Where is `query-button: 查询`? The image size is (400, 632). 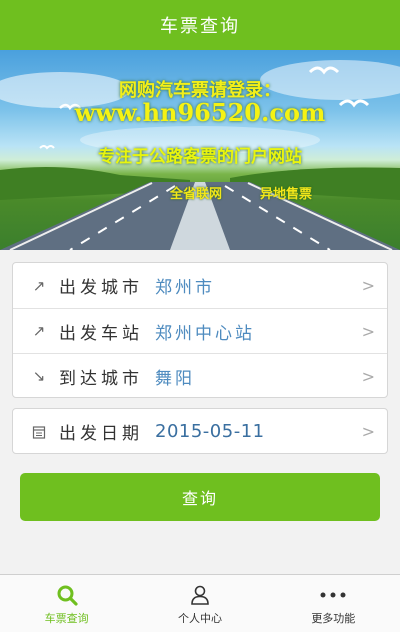
query-button: 查询 is located at coordinates (200, 497).